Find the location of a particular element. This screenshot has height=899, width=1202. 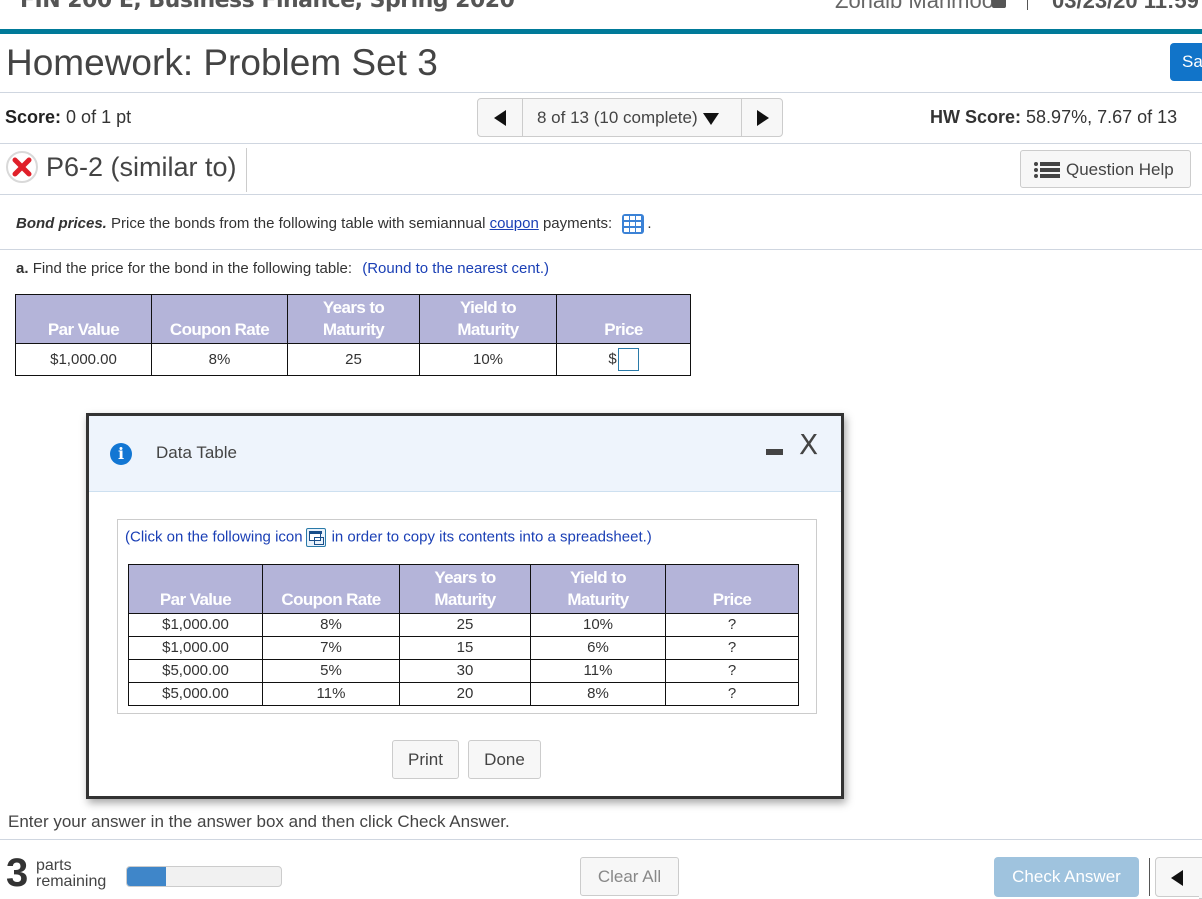

table-row: $1,000.00 8% 25 10% ? is located at coordinates (463, 625).